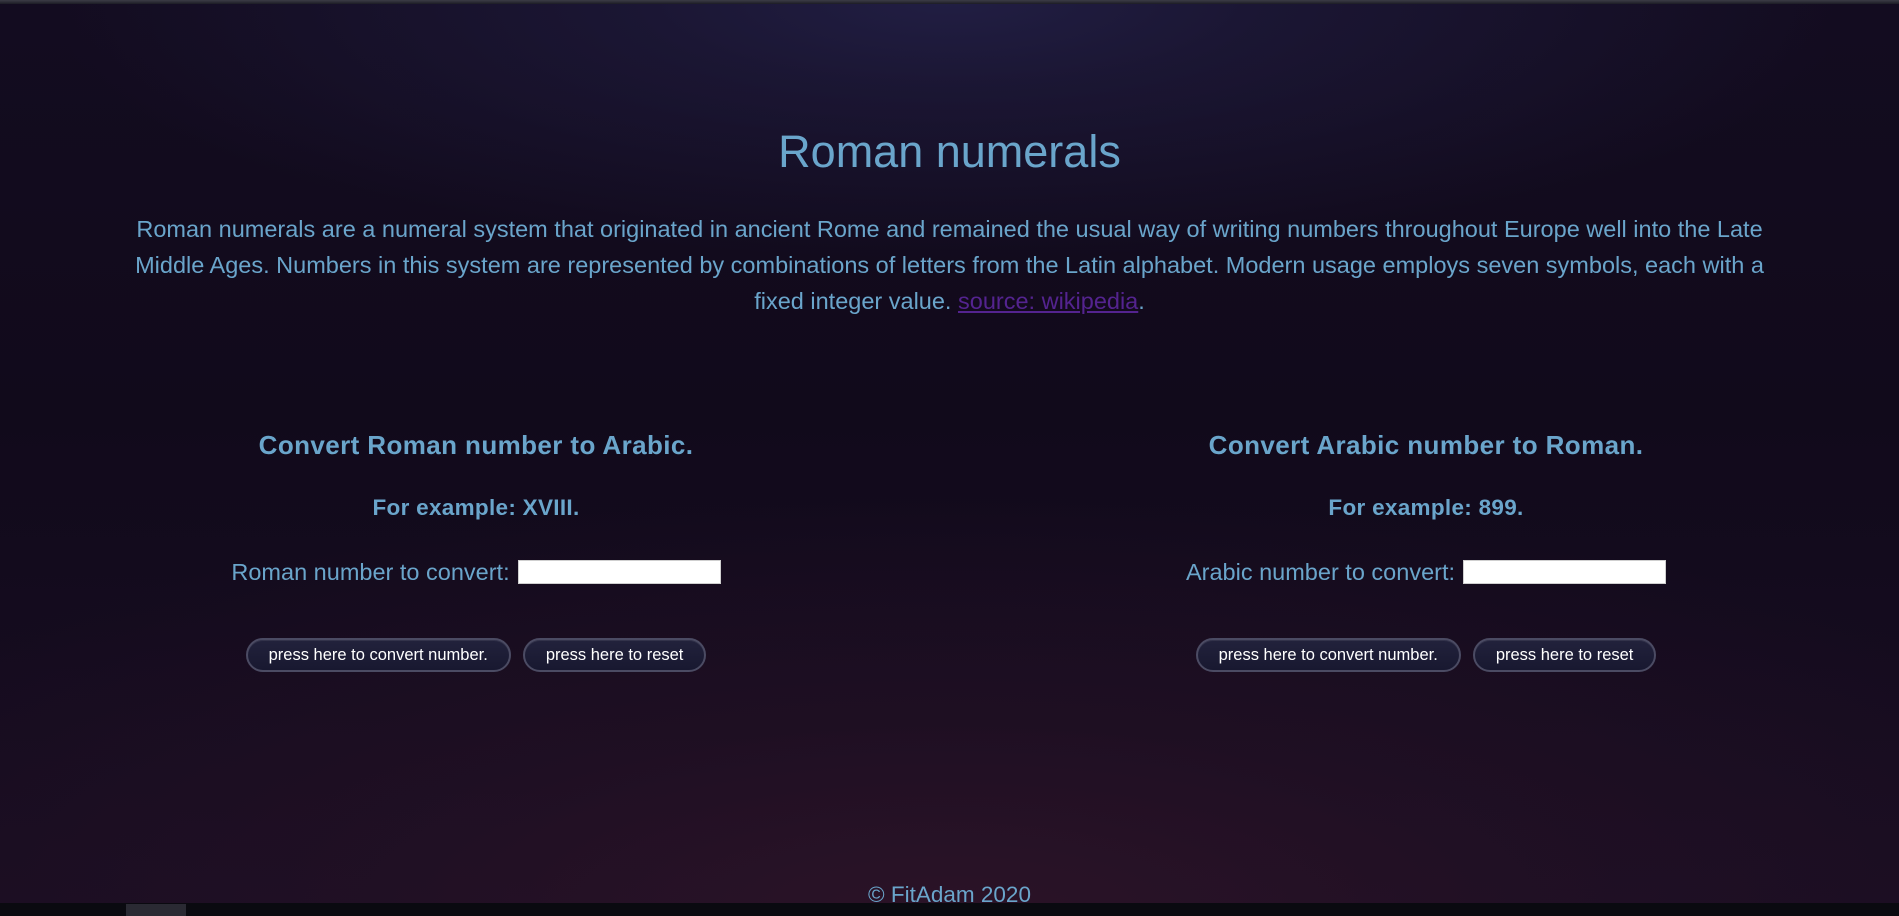 This screenshot has height=916, width=1899. I want to click on roman-input-label: Roman number to convert:, so click(370, 571).